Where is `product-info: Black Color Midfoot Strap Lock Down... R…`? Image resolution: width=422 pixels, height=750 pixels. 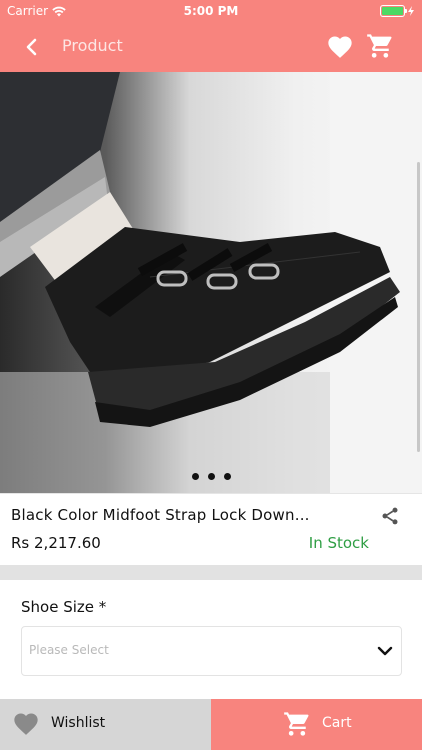
product-info: Black Color Midfoot Strap Lock Down... R… is located at coordinates (211, 529).